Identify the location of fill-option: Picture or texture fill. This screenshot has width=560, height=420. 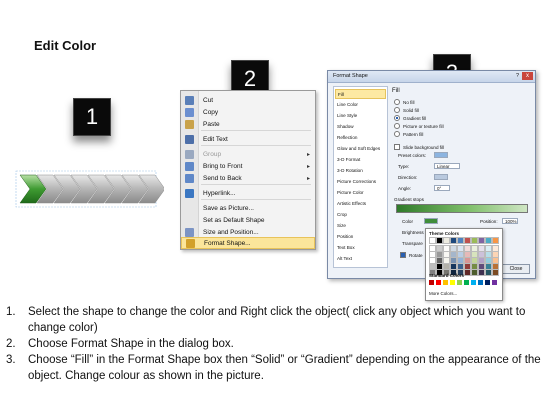
(419, 126).